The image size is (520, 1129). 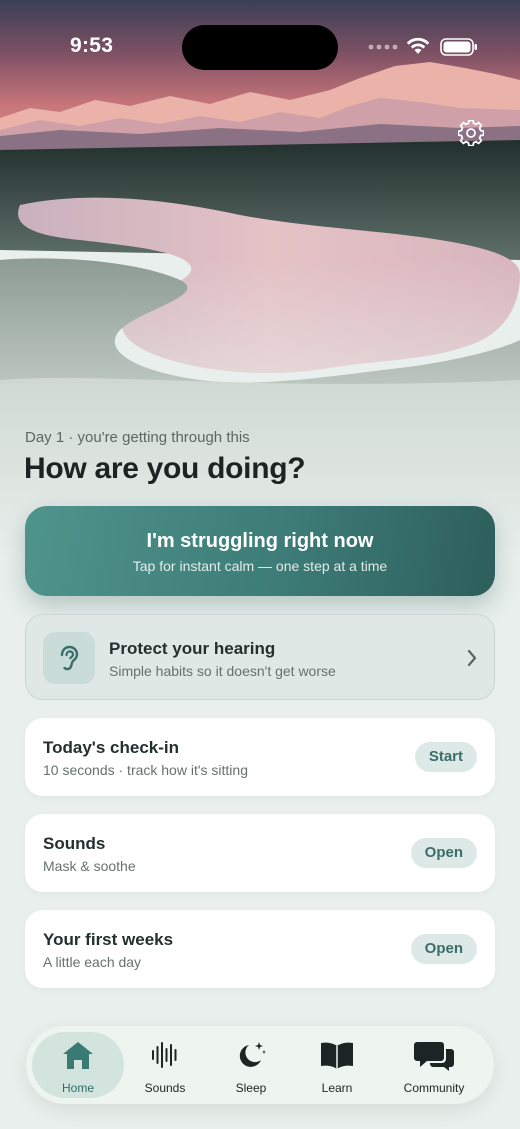 What do you see at coordinates (165, 1088) in the screenshot?
I see `tab-label: Sounds` at bounding box center [165, 1088].